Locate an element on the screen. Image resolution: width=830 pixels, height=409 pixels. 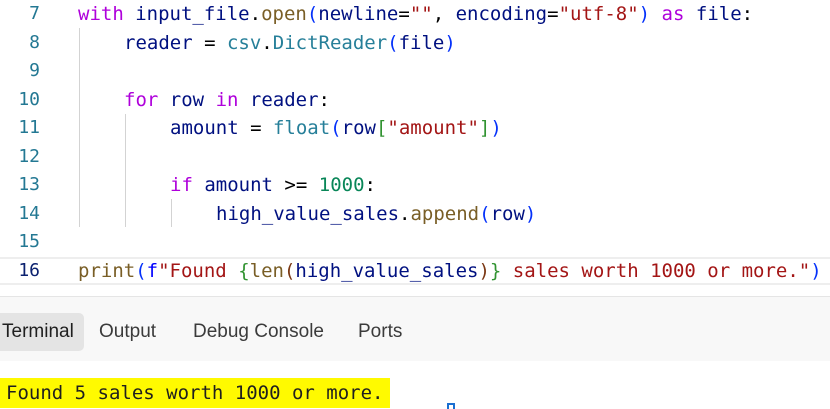
tab-terminal: Terminal is located at coordinates (42, 332).